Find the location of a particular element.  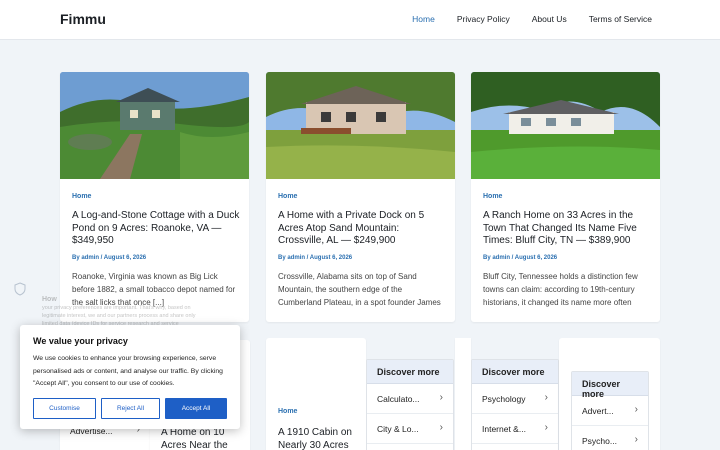

post-title: A Home on 10 Acres Near the is located at coordinates (201, 438).